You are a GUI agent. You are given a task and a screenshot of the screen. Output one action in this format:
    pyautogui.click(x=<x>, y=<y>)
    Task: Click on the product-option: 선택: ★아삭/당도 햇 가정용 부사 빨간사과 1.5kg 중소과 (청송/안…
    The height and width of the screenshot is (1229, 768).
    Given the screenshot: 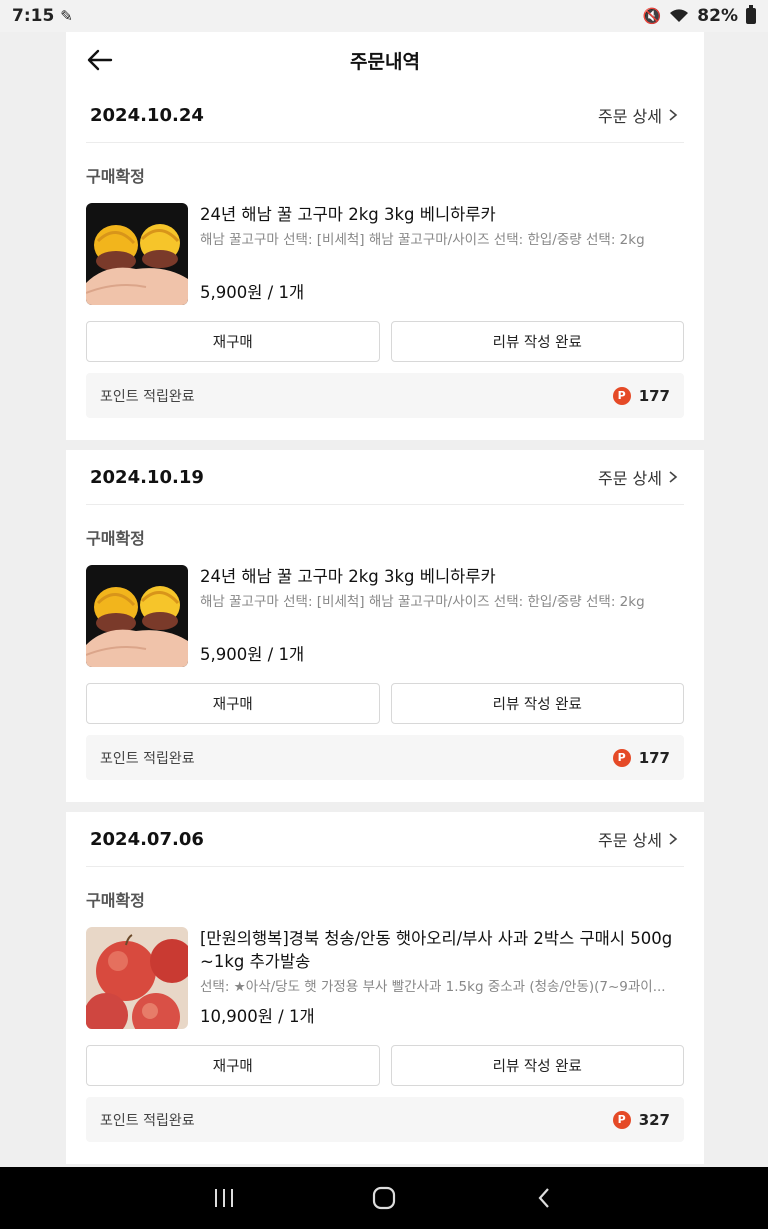 What is the action you would take?
    pyautogui.click(x=433, y=987)
    